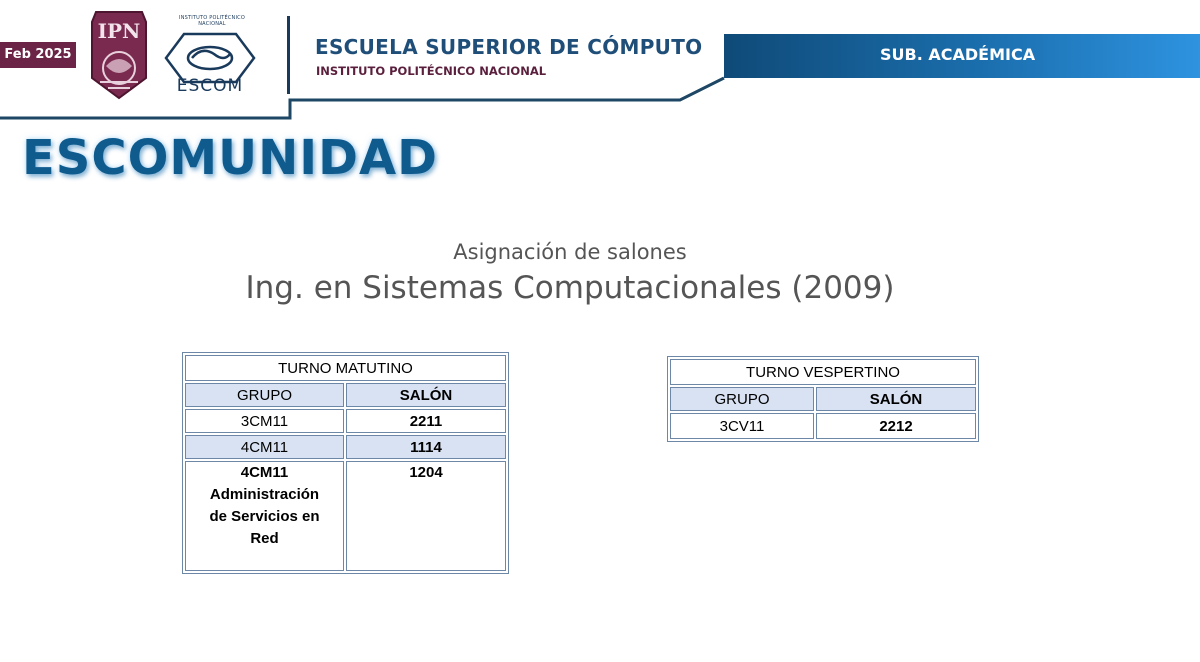 The image size is (1200, 662). Describe the element at coordinates (896, 426) in the screenshot. I see `room-cell: 2212` at that location.